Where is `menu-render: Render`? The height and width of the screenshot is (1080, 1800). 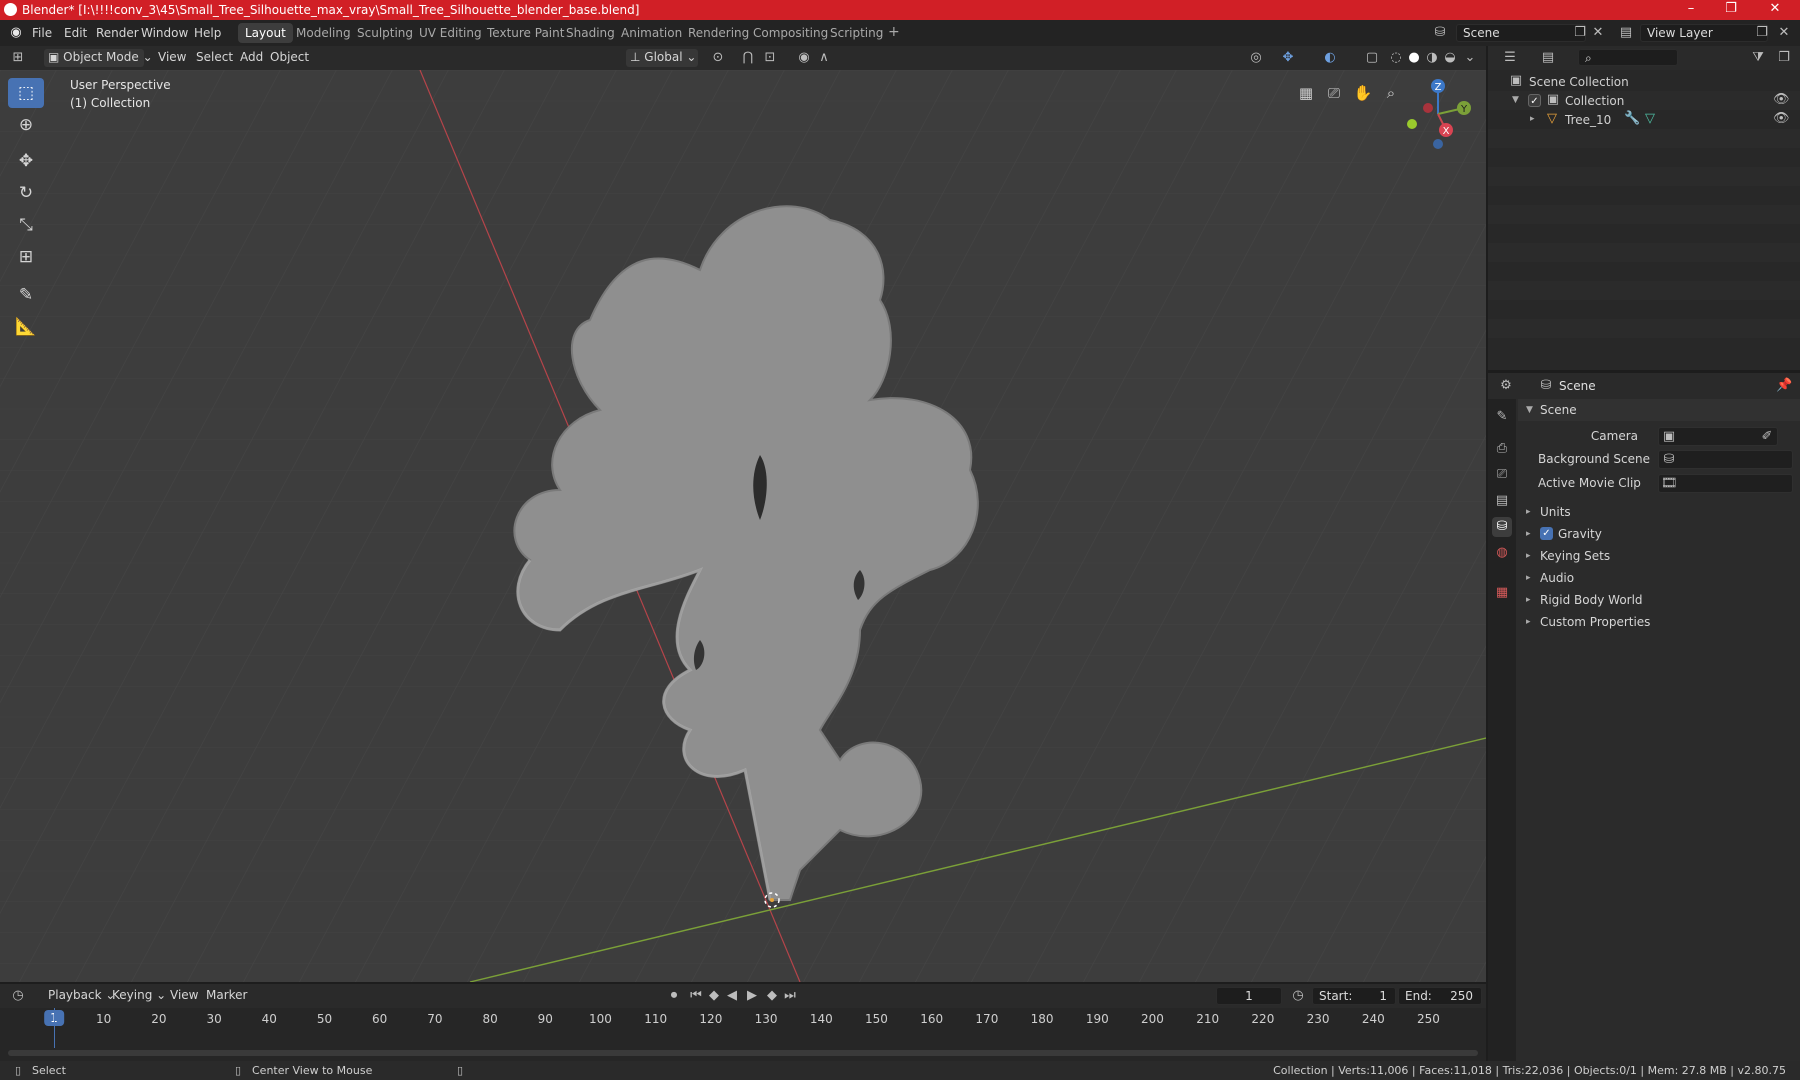 menu-render: Render is located at coordinates (117, 33).